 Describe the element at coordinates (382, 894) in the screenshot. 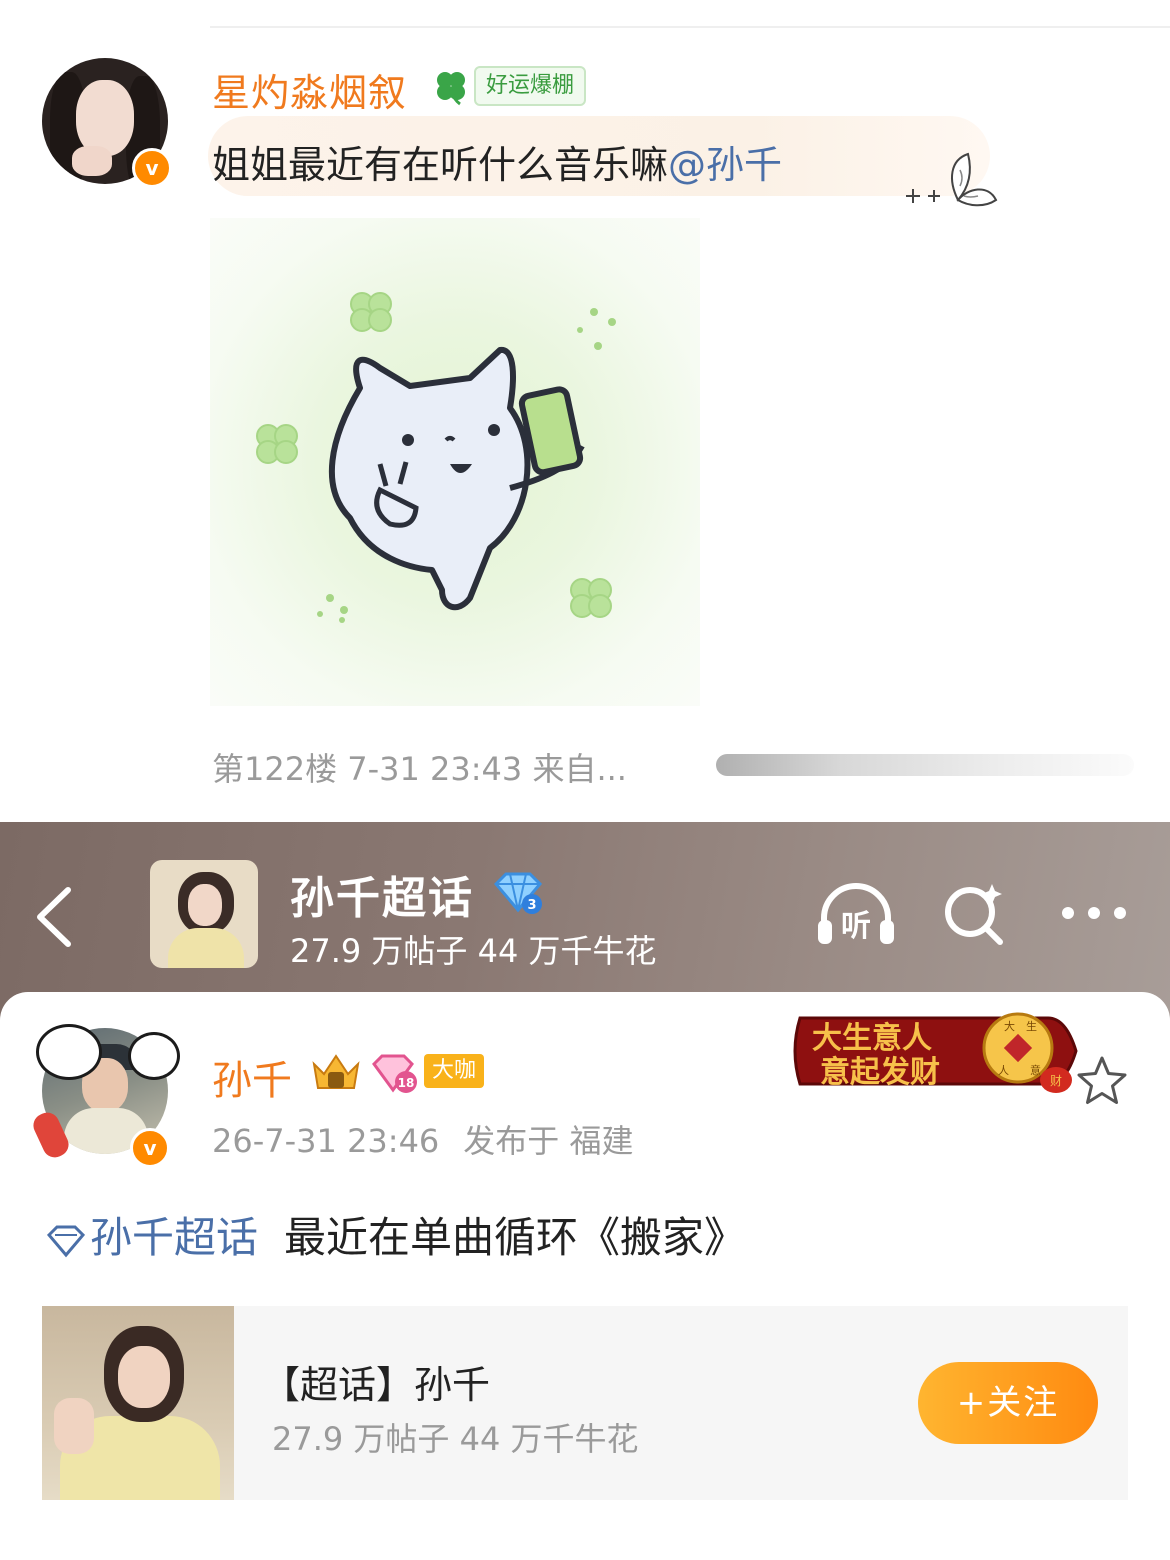

I see `topic-title: 孙千超话` at that location.